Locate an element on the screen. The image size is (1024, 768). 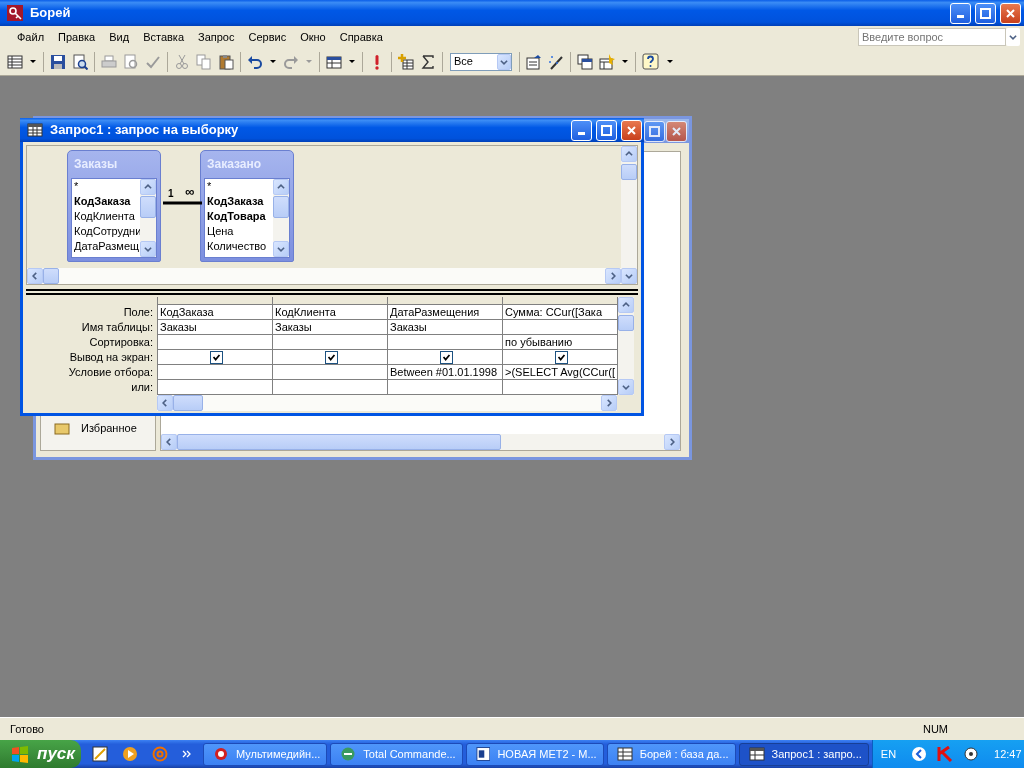
field-name: ДатаРазмещ is located at coordinates (107, 246).